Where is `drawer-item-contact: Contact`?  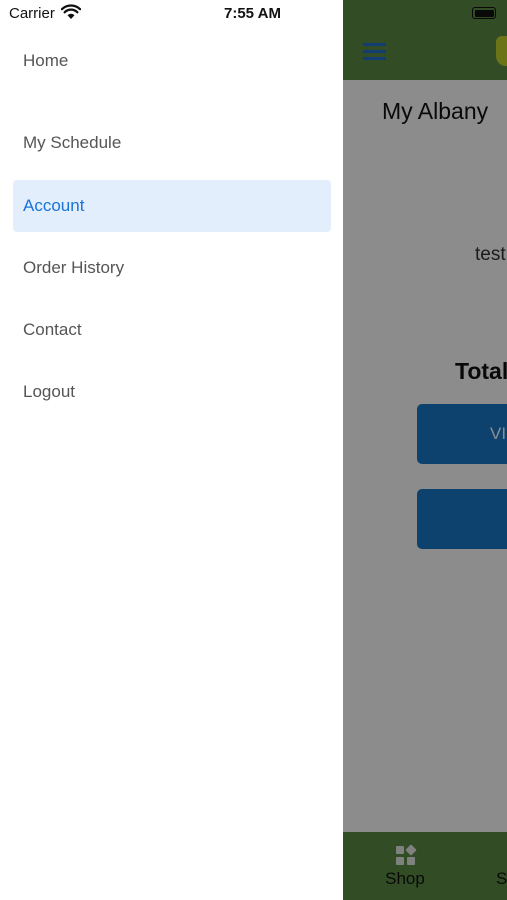
drawer-item-contact: Contact is located at coordinates (172, 330).